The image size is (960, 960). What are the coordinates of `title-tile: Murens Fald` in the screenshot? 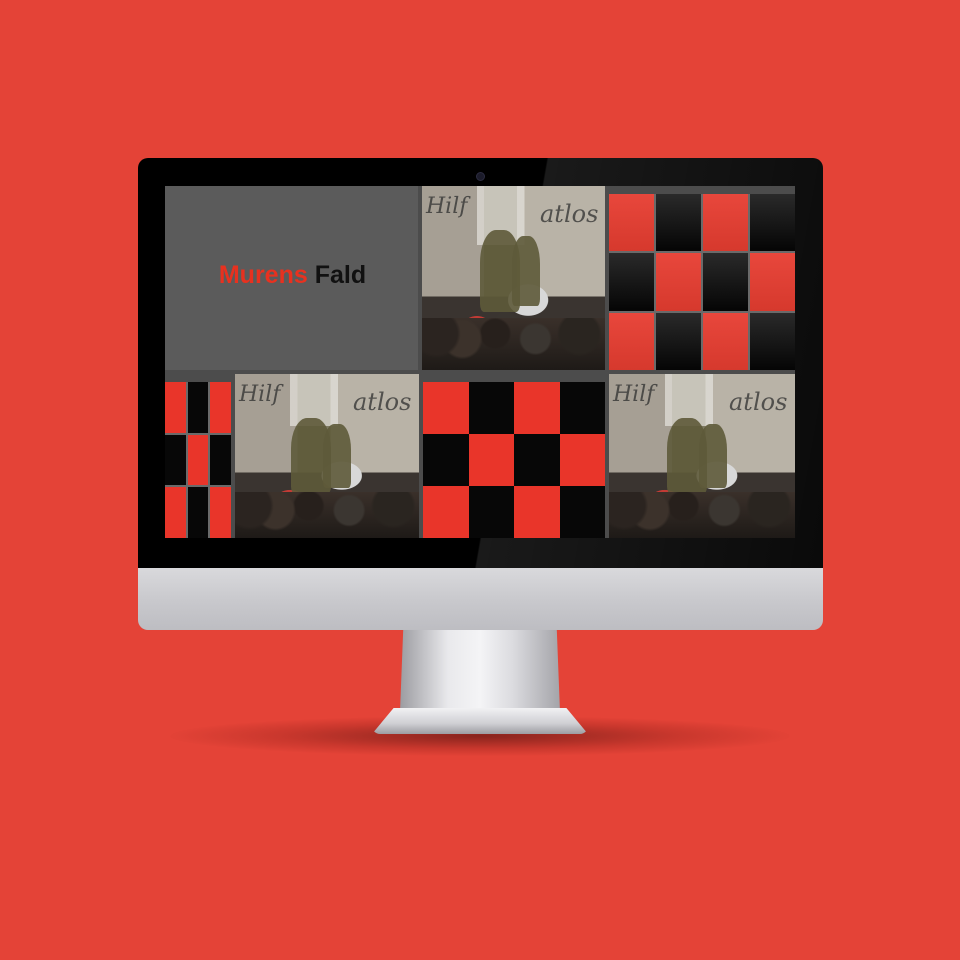 It's located at (291, 278).